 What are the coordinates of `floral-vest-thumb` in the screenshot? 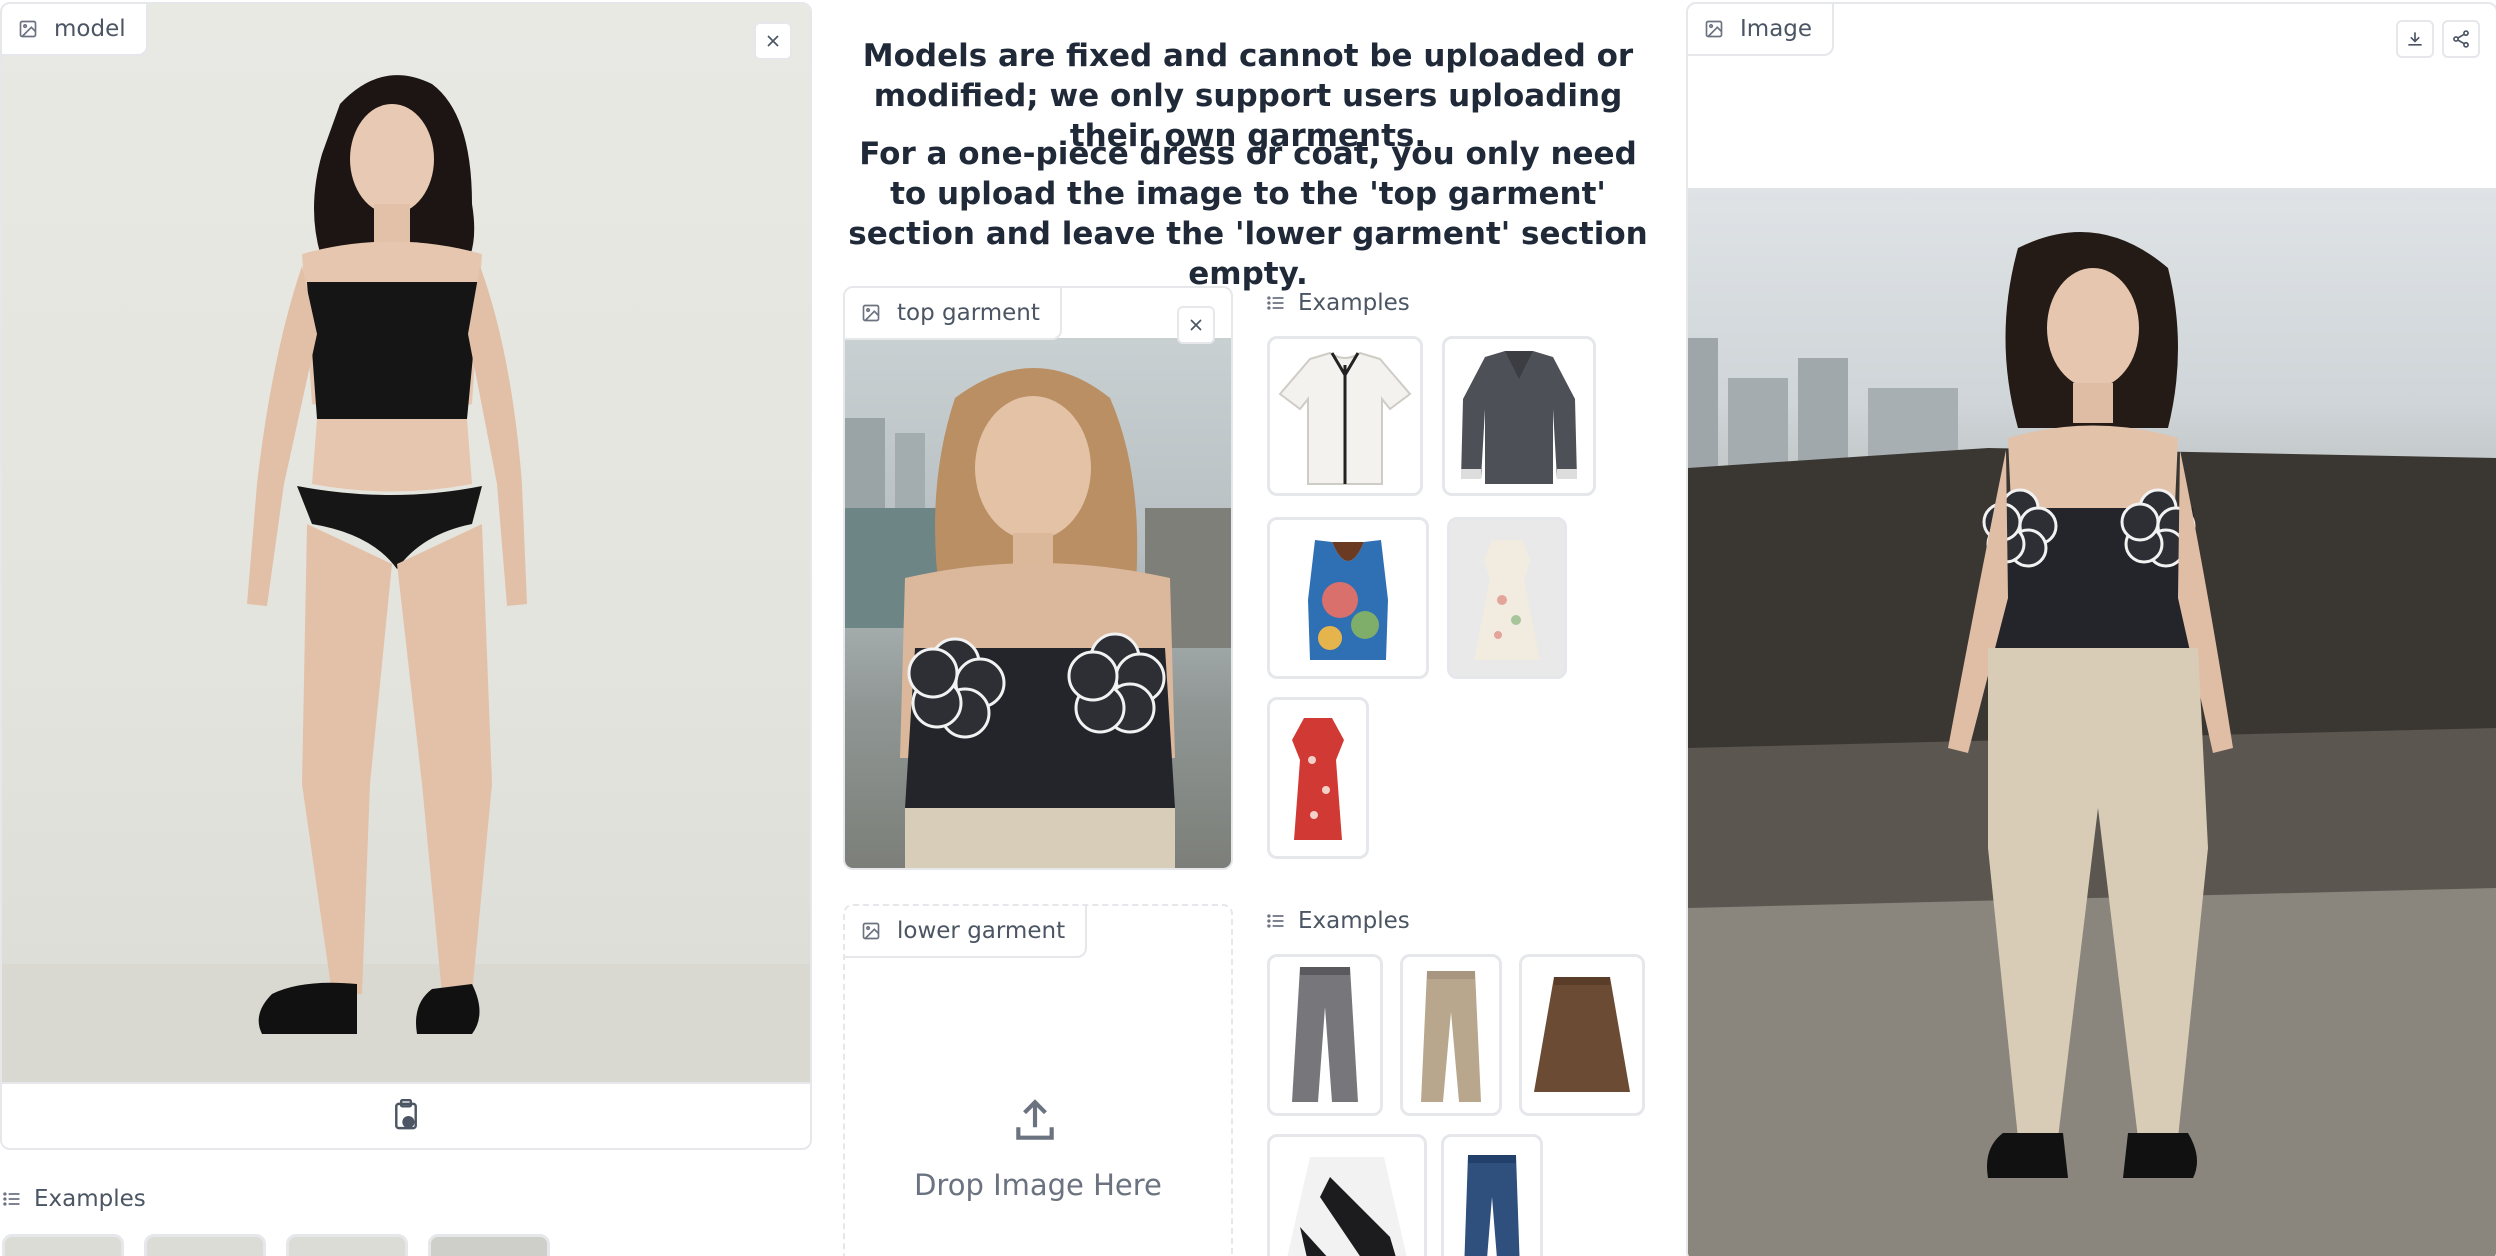 It's located at (1348, 598).